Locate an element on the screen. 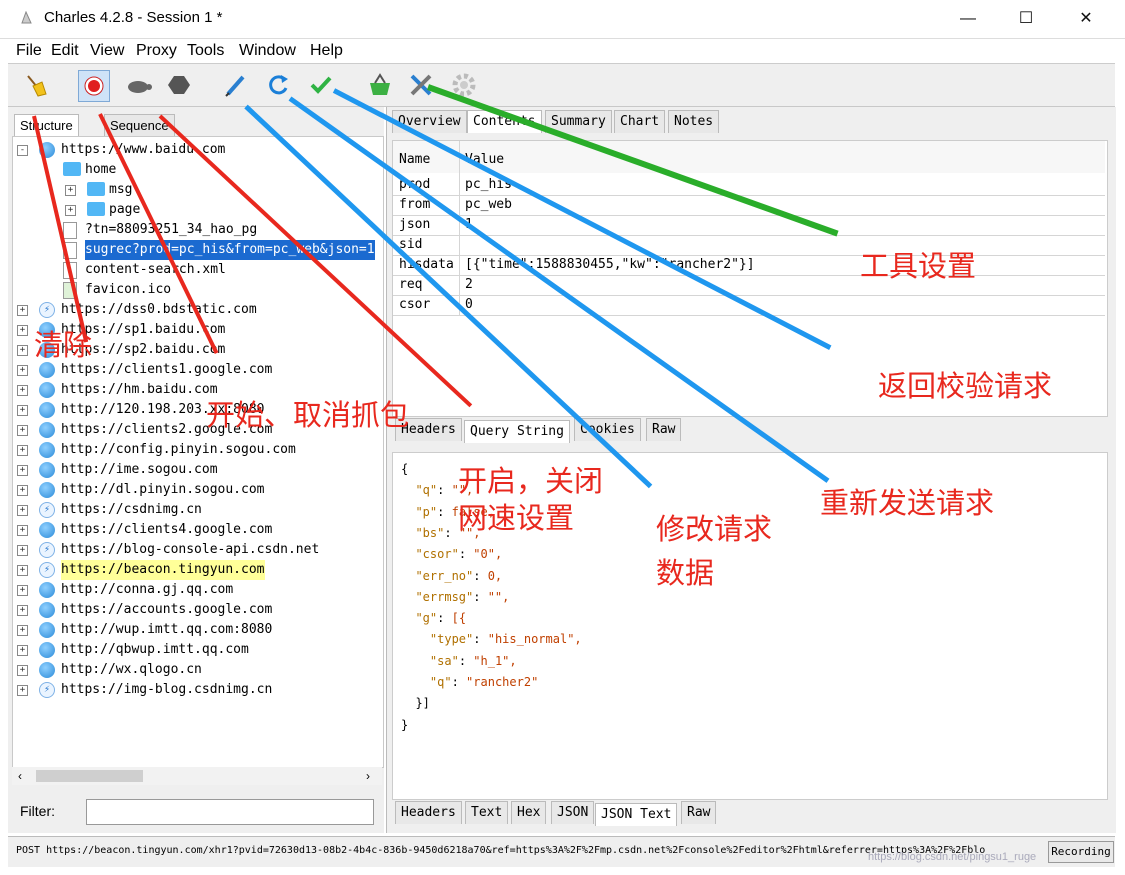  tree-row: + https://clients4.google.com is located at coordinates (197, 530).